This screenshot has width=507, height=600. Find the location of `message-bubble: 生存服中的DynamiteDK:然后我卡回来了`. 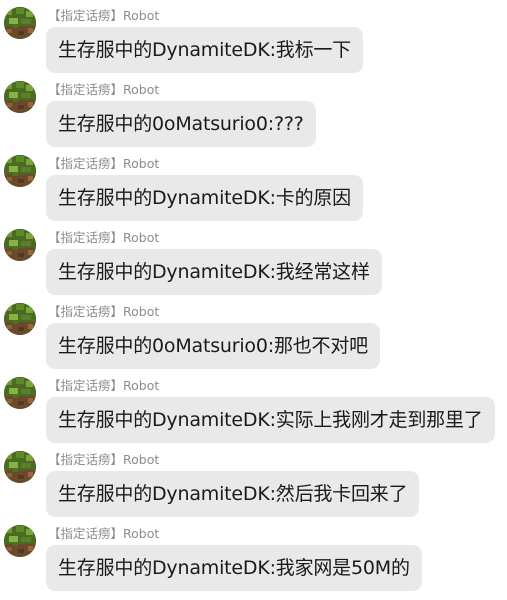

message-bubble: 生存服中的DynamiteDK:然后我卡回来了 is located at coordinates (233, 494).